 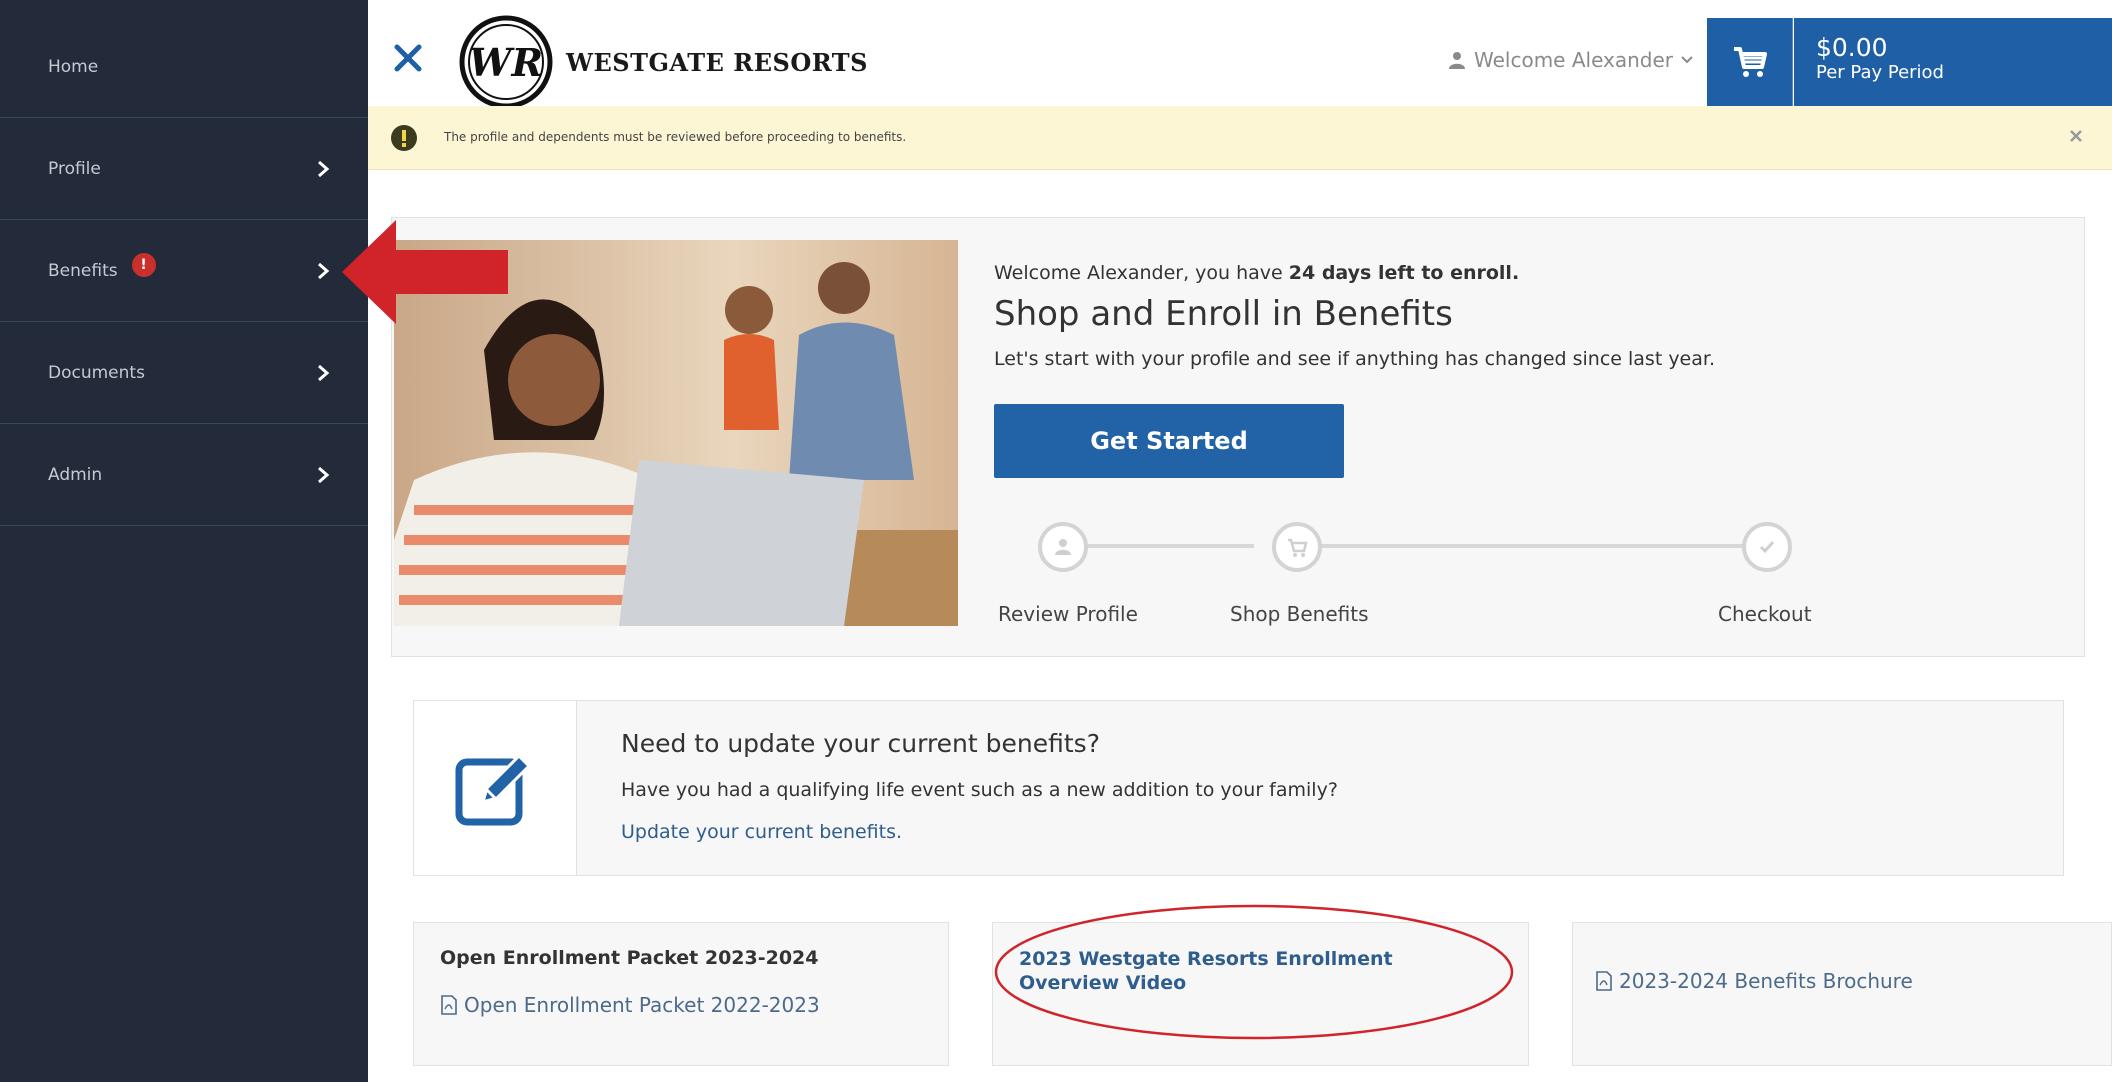 I want to click on card-title: Open Enrollment Packet 2023-2024, so click(x=629, y=958).